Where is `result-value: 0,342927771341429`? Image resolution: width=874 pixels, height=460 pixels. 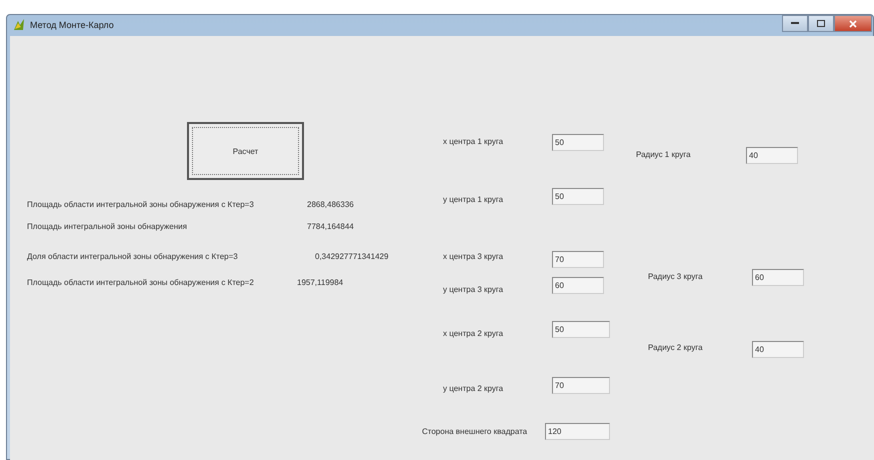
result-value: 0,342927771341429 is located at coordinates (351, 256).